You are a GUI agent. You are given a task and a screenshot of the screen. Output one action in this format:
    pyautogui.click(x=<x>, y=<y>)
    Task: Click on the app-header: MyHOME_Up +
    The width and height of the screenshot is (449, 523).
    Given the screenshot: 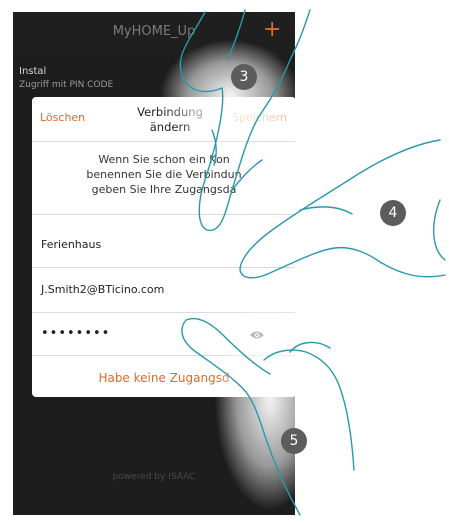 What is the action you would take?
    pyautogui.click(x=154, y=34)
    